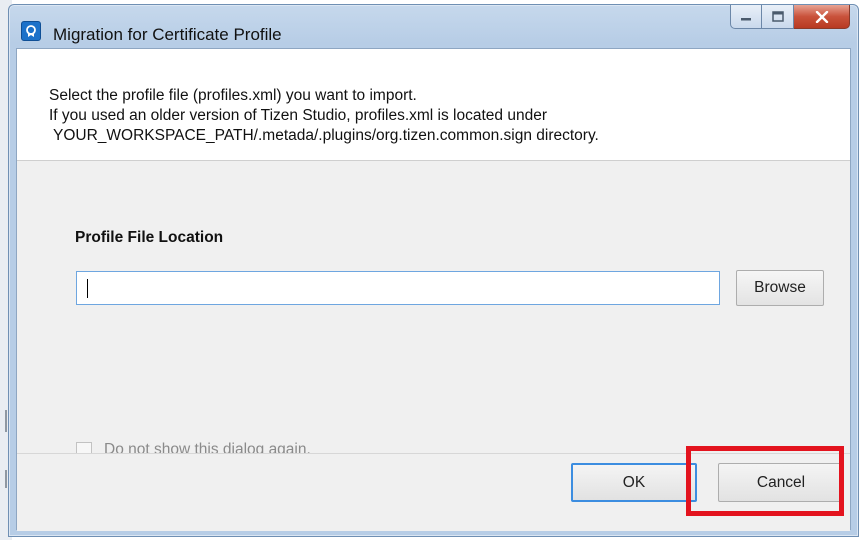  What do you see at coordinates (634, 482) in the screenshot?
I see `ok-button: OK` at bounding box center [634, 482].